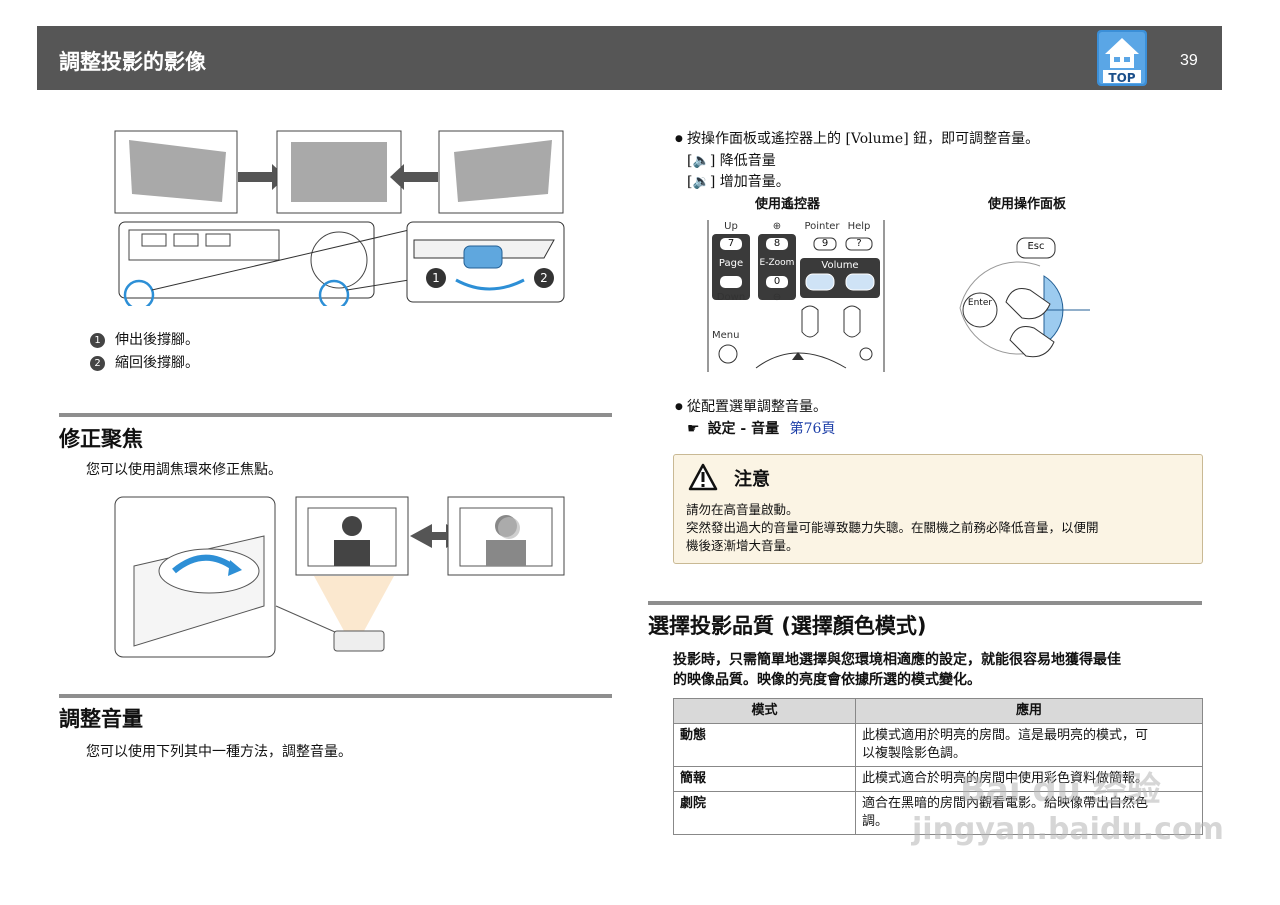 Image resolution: width=1280 pixels, height=905 pixels. Describe the element at coordinates (777, 263) in the screenshot. I see `key-ezoom-label: E-Zoom` at that location.